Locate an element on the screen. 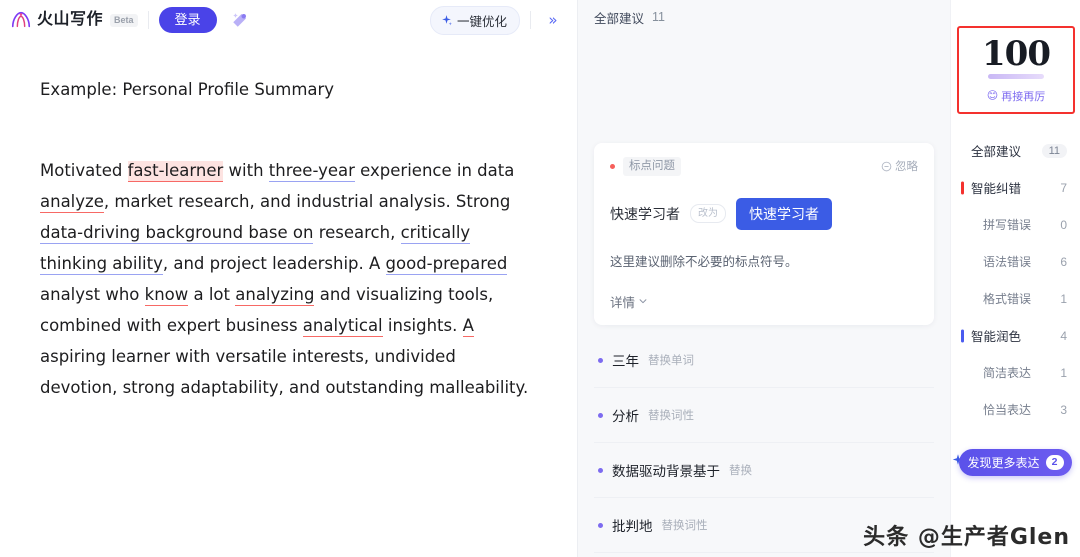 This screenshot has width=1080, height=557. doc-text: , and project leadership. A is located at coordinates (274, 263).